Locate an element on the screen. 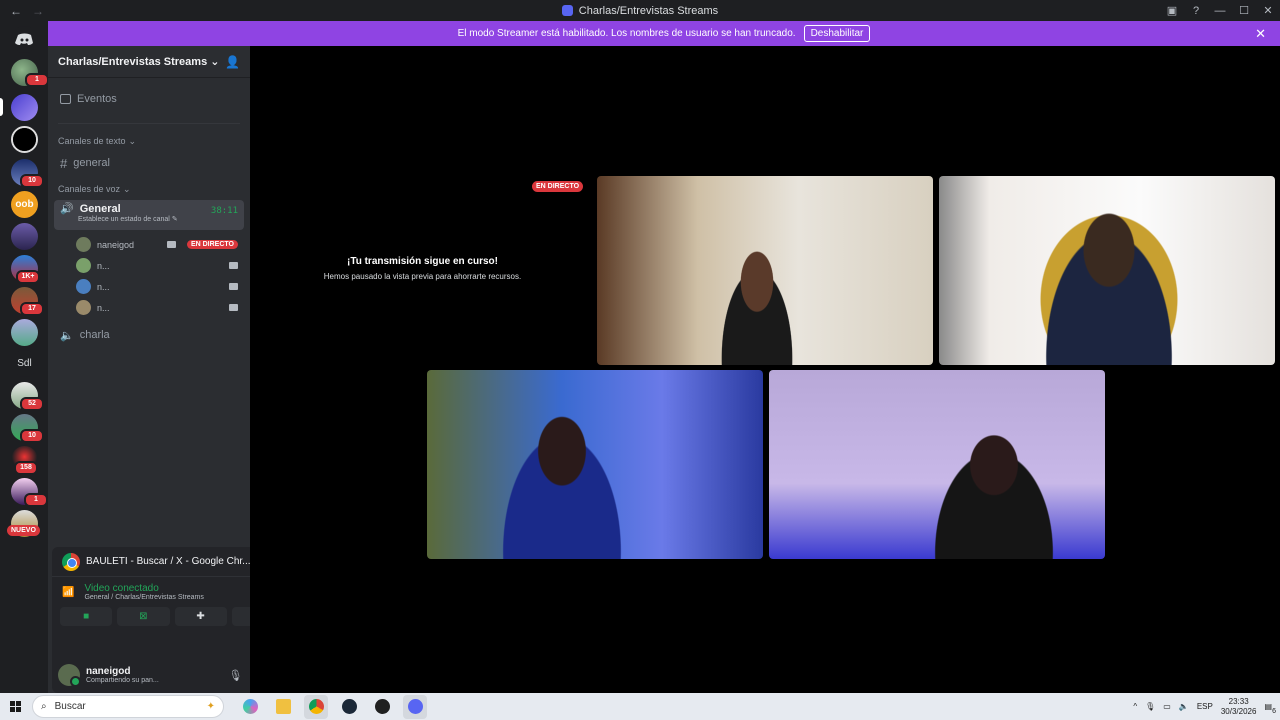 Image resolution: width=1280 pixels, height=720 pixels. notification-icon: ▤ 6 is located at coordinates (1270, 708).